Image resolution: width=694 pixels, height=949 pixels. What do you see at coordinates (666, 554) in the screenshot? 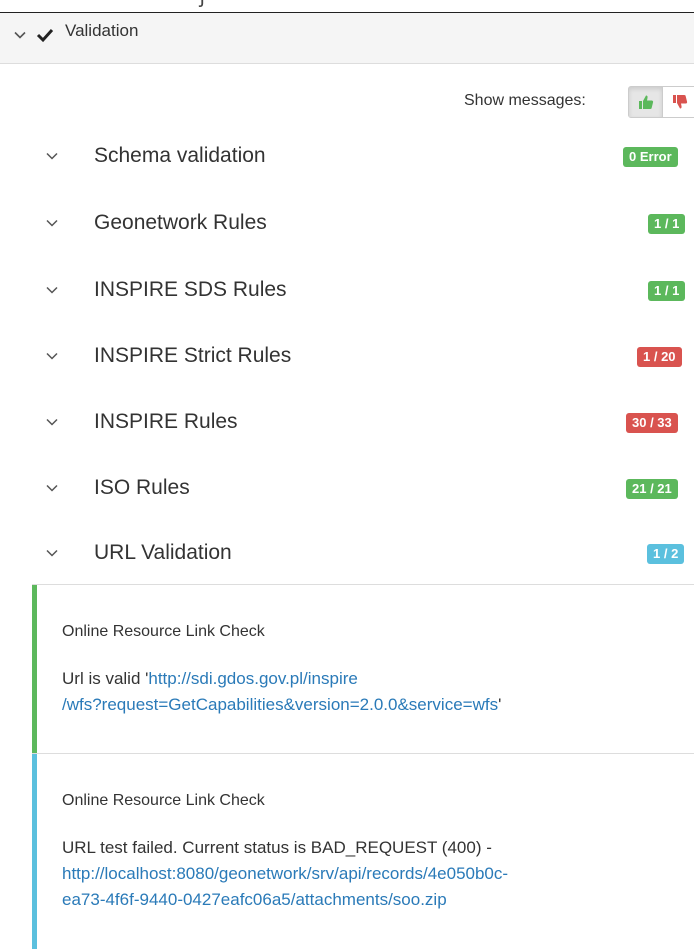
I see `status-badge: 1 / 2` at bounding box center [666, 554].